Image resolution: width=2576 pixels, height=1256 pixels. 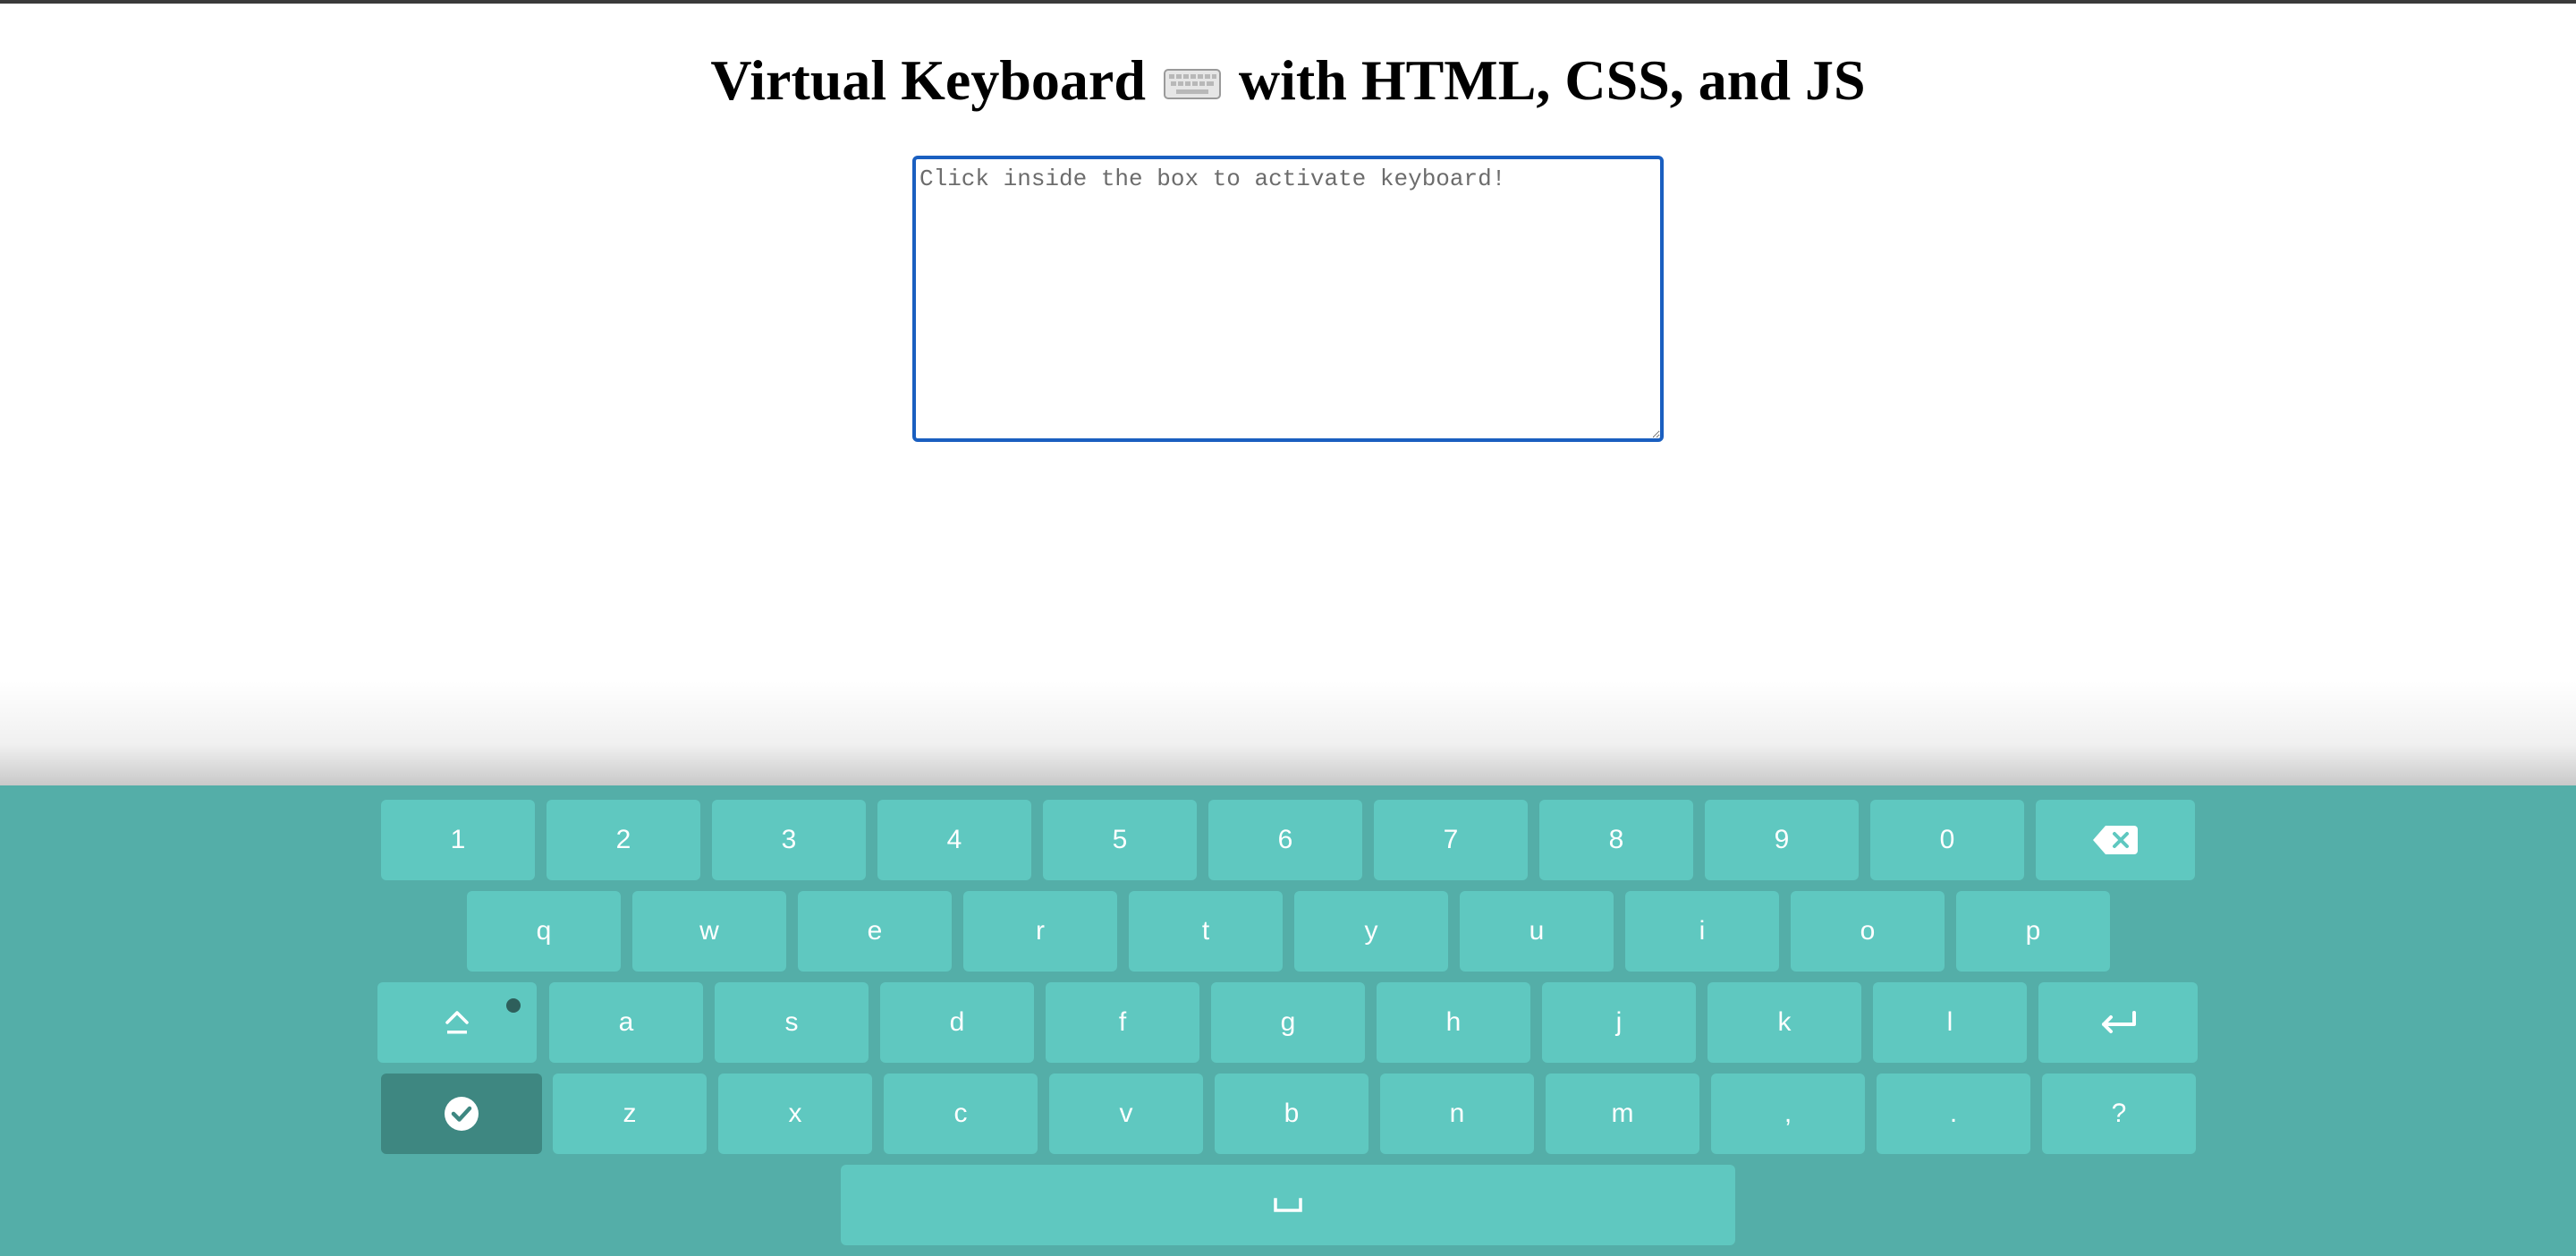 What do you see at coordinates (1950, 1023) in the screenshot?
I see `key-l: l` at bounding box center [1950, 1023].